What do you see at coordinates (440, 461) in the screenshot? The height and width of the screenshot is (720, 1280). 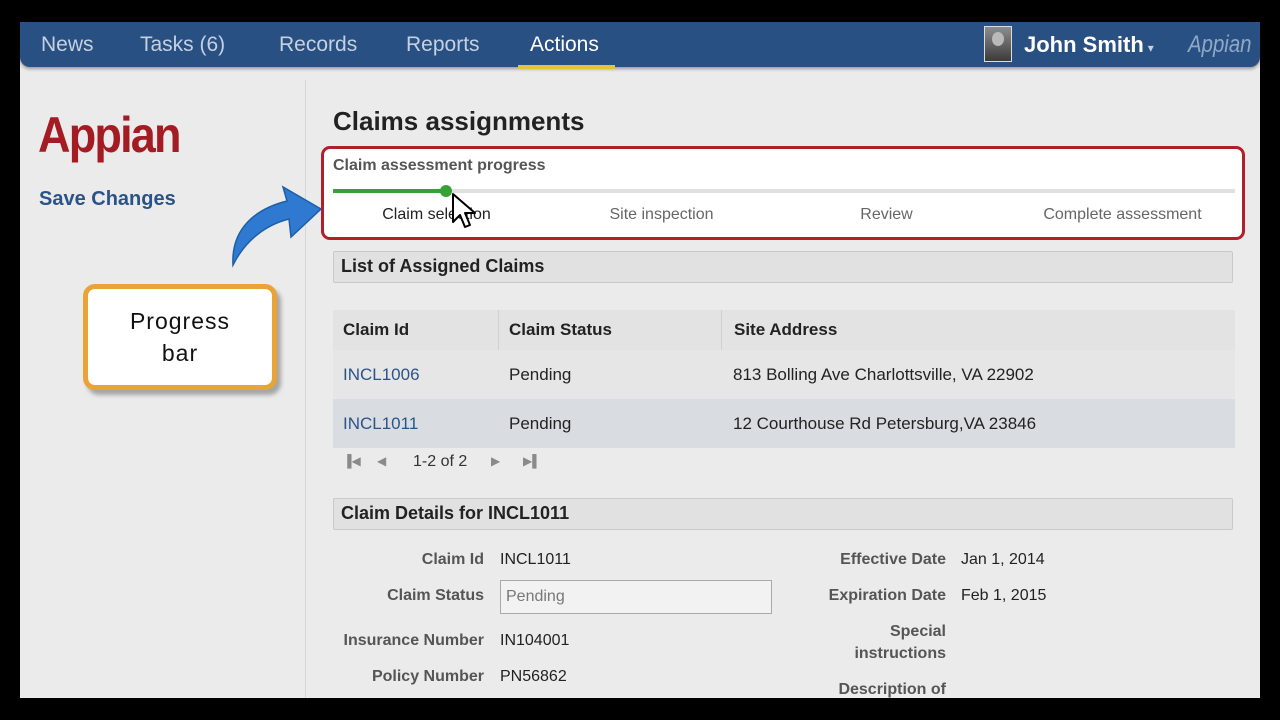 I see `pager-range-label: 1-2 of 2` at bounding box center [440, 461].